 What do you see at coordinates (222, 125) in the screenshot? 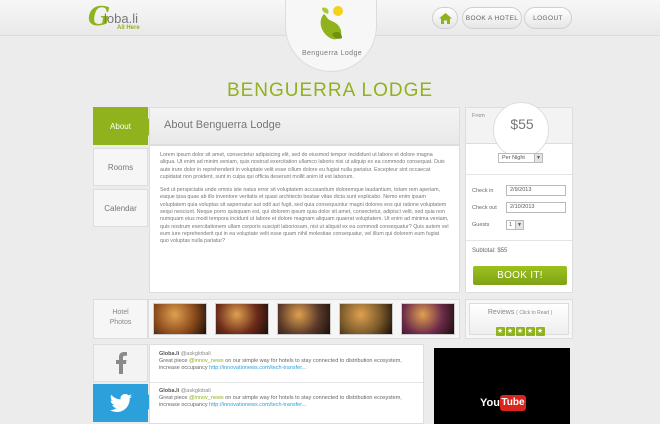
I see `about-title: About Benguerra Lodge` at bounding box center [222, 125].